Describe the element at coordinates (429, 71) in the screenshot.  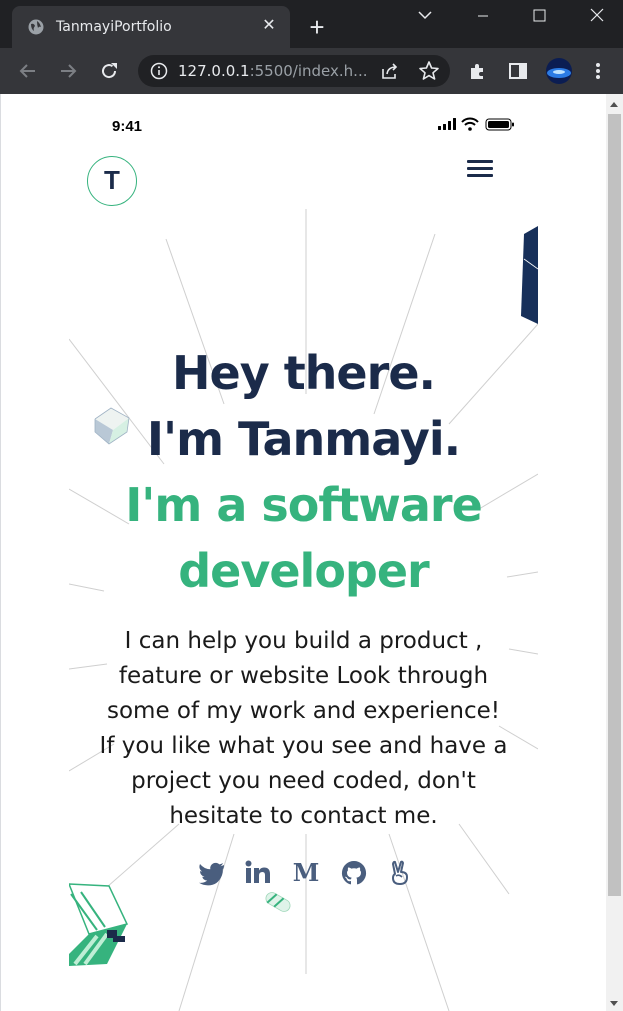
I see `bookmark-star-icon` at that location.